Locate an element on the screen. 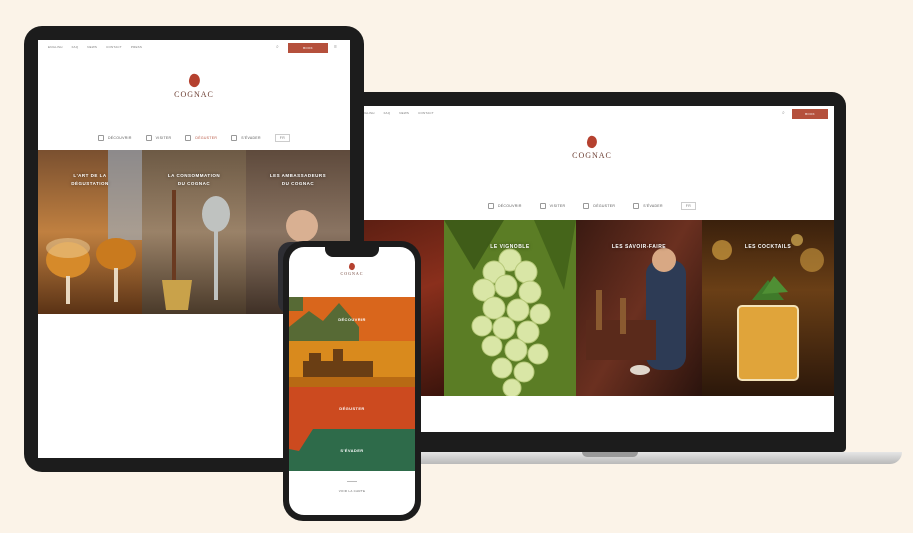  tile-title: L'ART DE LA DÉGUSTATION is located at coordinates (90, 179).